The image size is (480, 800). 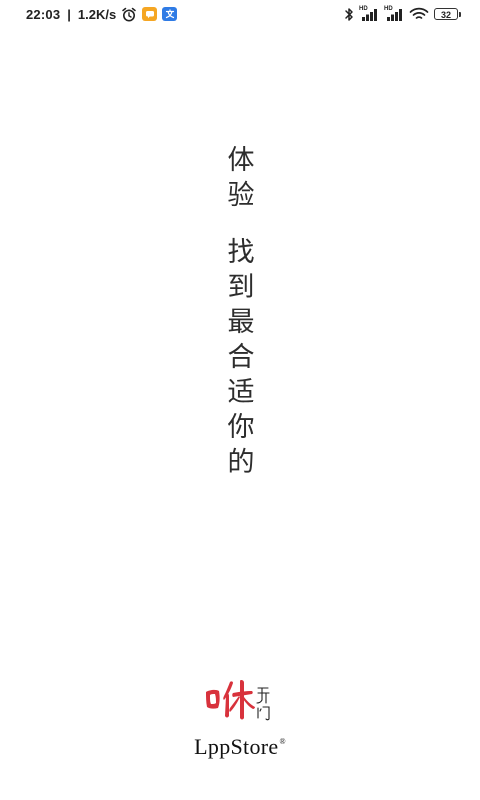 What do you see at coordinates (419, 14) in the screenshot?
I see `wifi-icon` at bounding box center [419, 14].